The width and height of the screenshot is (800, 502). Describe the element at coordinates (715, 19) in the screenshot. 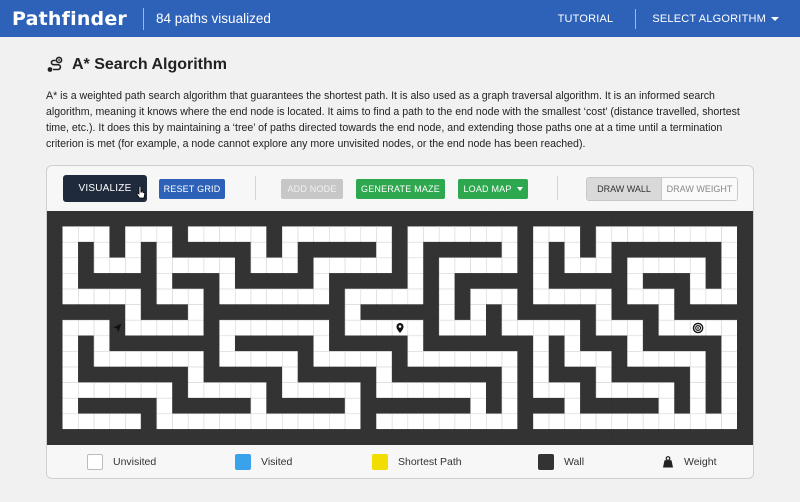

I see `select-algorithm-dropdown: SELECT ALGORITHM` at that location.